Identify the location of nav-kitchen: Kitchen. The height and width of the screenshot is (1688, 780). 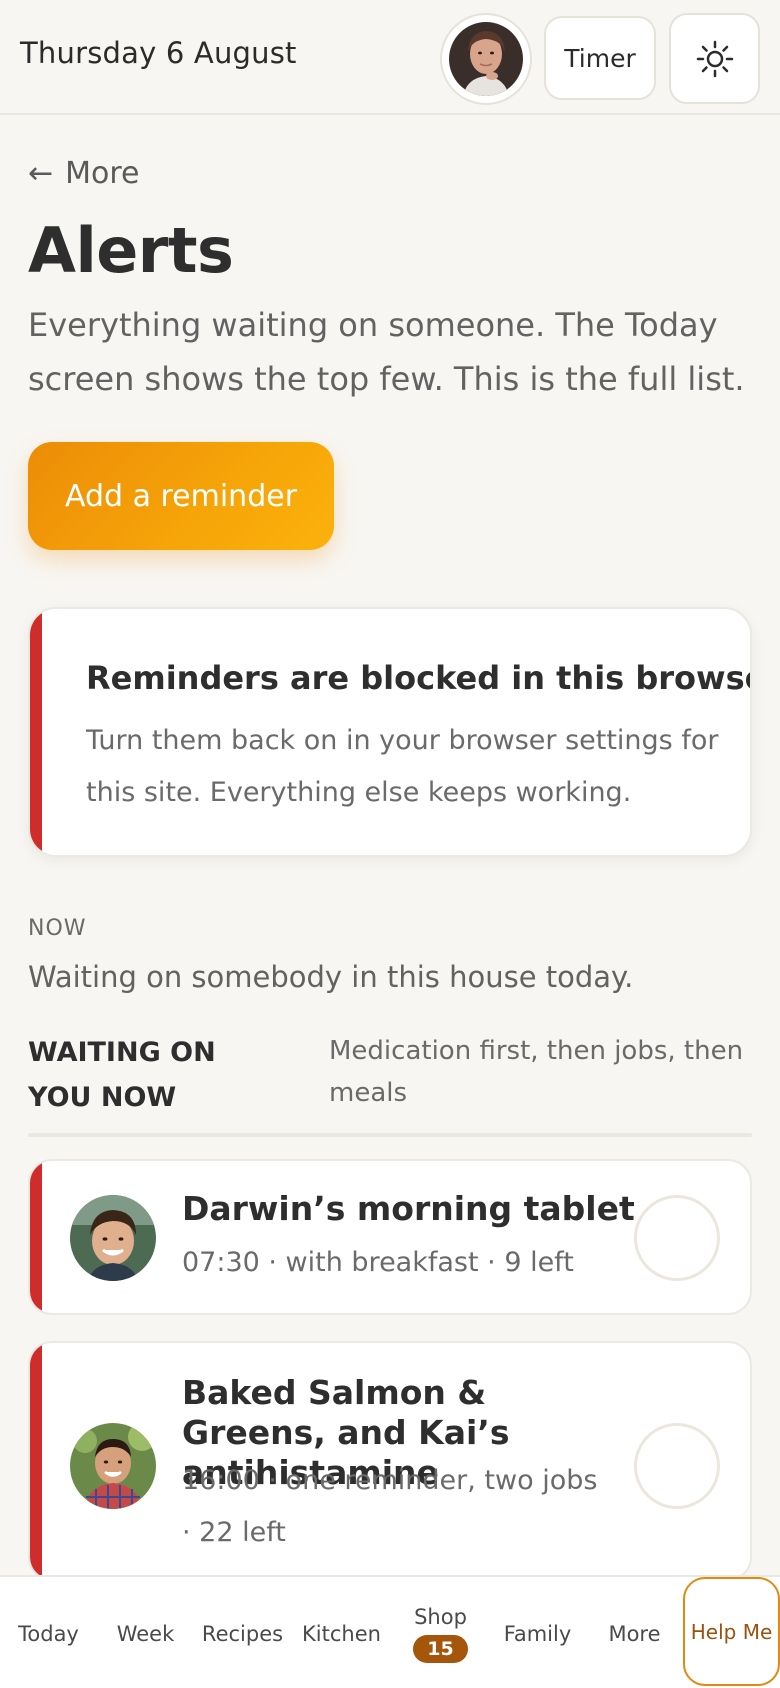
(341, 1632).